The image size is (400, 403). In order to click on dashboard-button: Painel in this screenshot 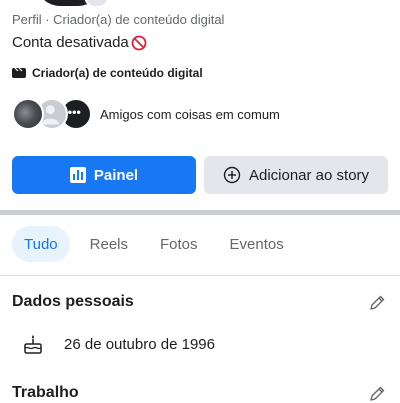, I will do `click(104, 175)`.